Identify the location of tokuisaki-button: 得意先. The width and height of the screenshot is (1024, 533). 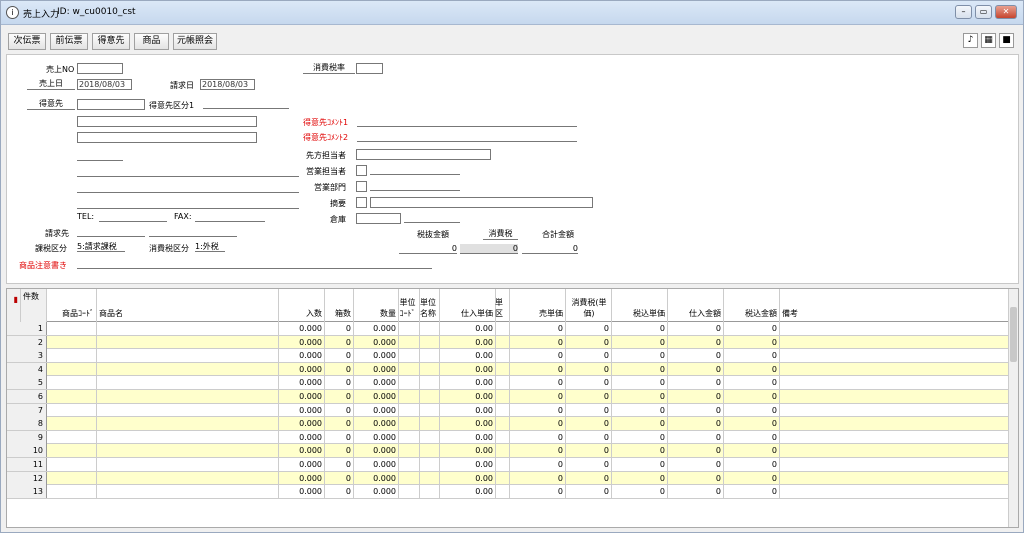
(51, 104).